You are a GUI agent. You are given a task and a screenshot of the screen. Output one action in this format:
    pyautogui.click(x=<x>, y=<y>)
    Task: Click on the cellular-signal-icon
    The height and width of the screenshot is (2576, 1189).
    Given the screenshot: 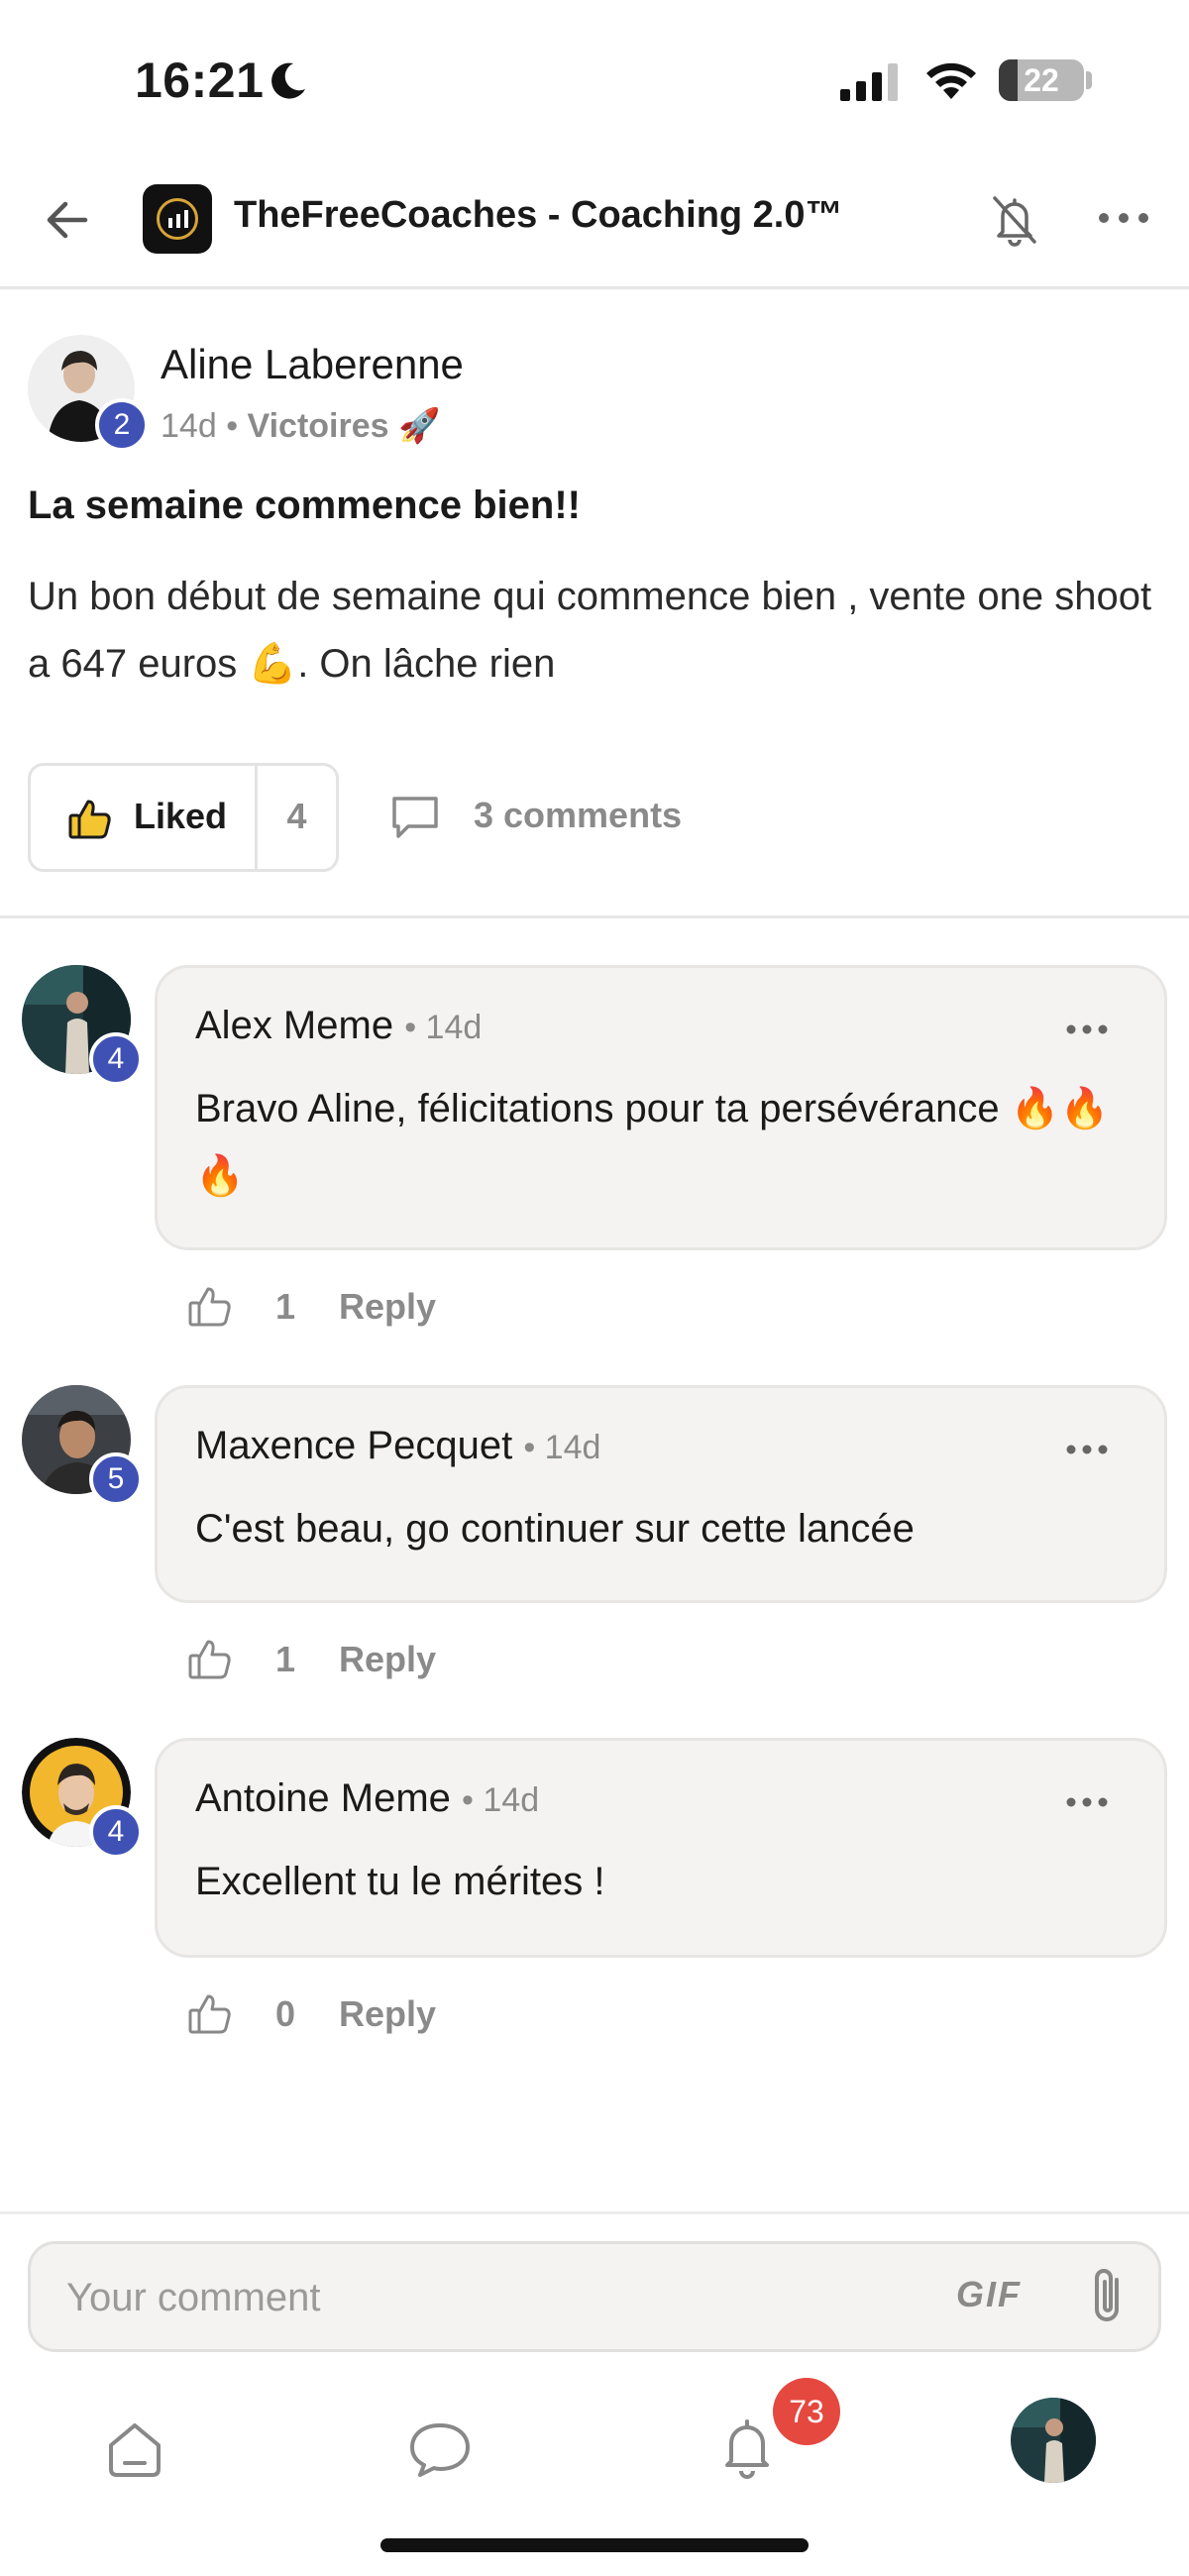 What is the action you would take?
    pyautogui.click(x=869, y=82)
    